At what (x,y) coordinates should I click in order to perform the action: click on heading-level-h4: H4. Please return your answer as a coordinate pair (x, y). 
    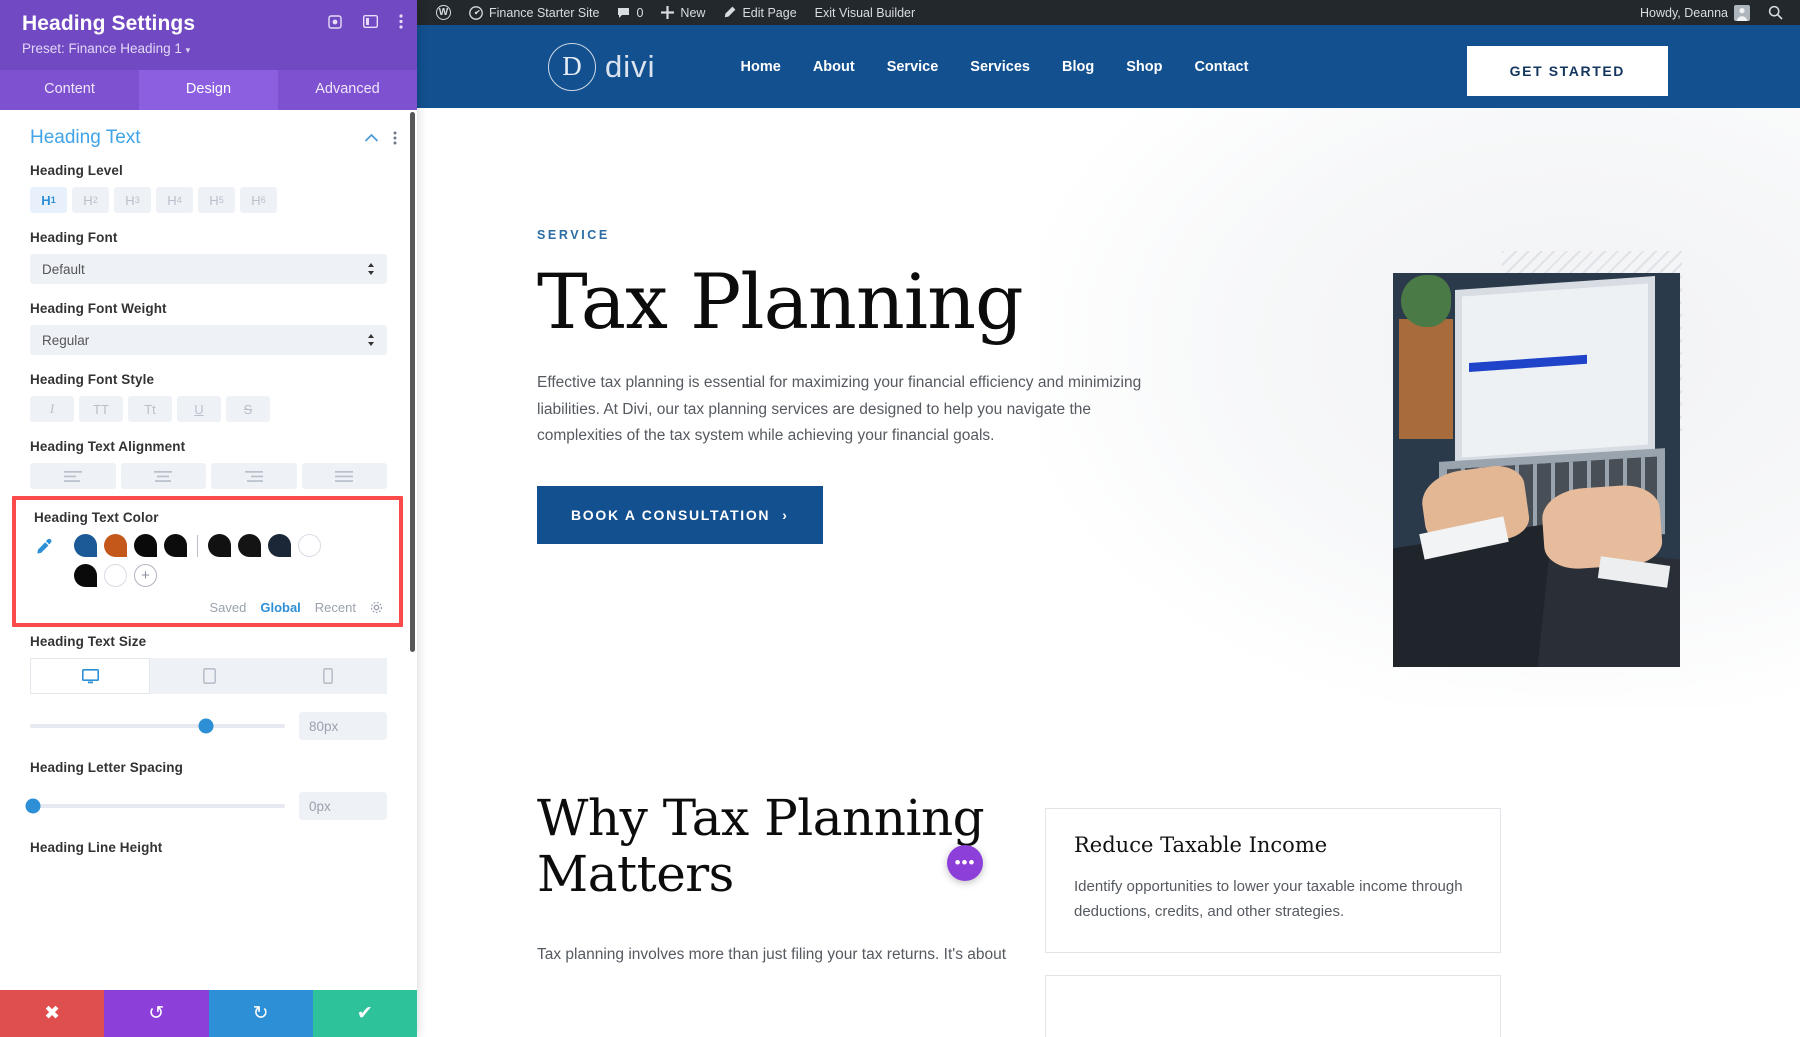
    Looking at the image, I should click on (174, 200).